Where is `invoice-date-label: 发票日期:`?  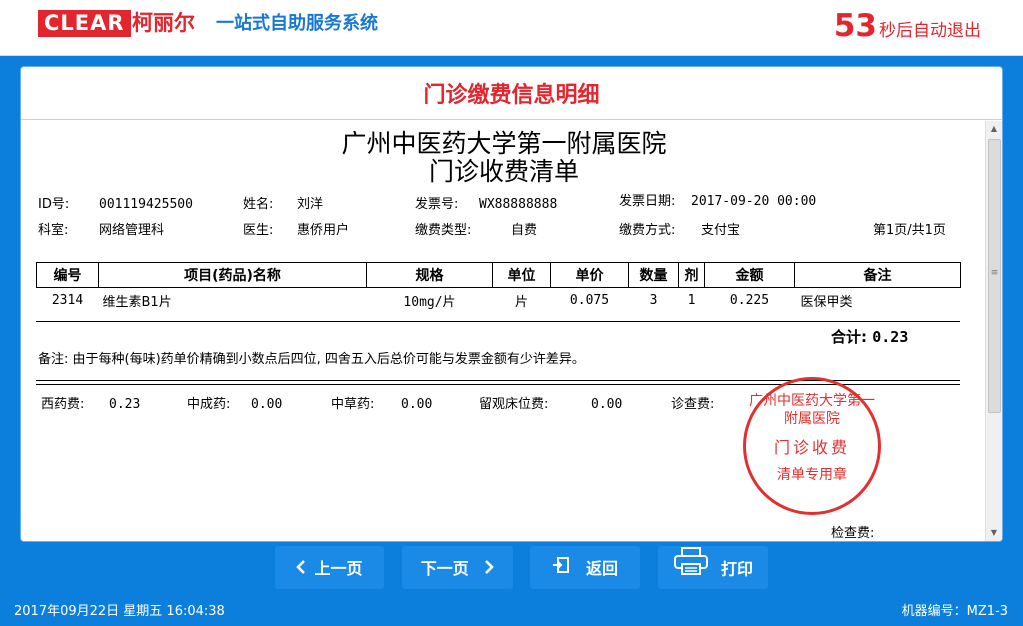
invoice-date-label: 发票日期: is located at coordinates (647, 201).